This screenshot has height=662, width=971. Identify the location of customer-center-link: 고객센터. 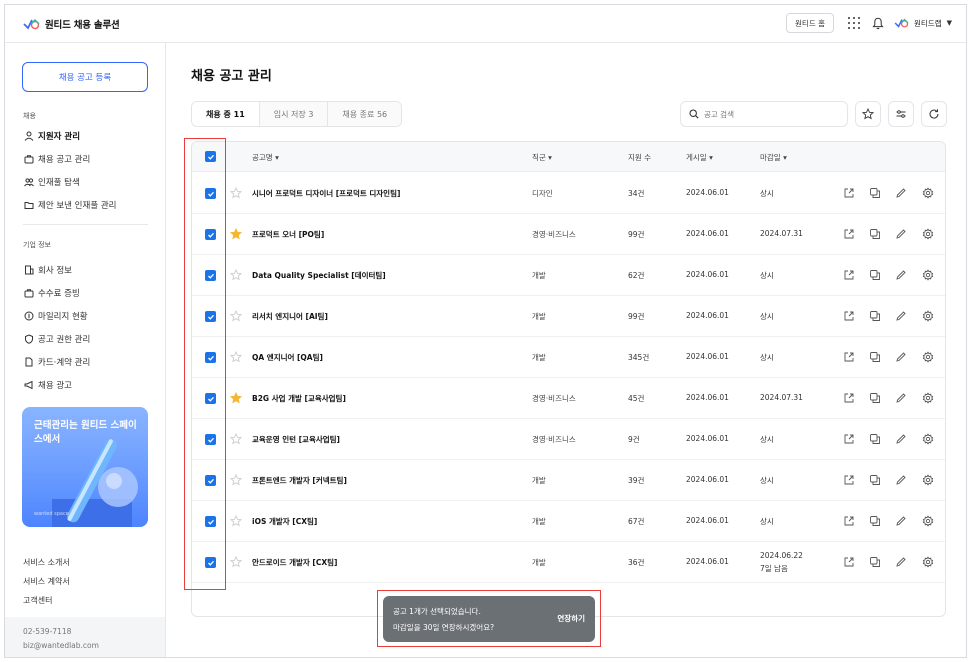
(37, 600).